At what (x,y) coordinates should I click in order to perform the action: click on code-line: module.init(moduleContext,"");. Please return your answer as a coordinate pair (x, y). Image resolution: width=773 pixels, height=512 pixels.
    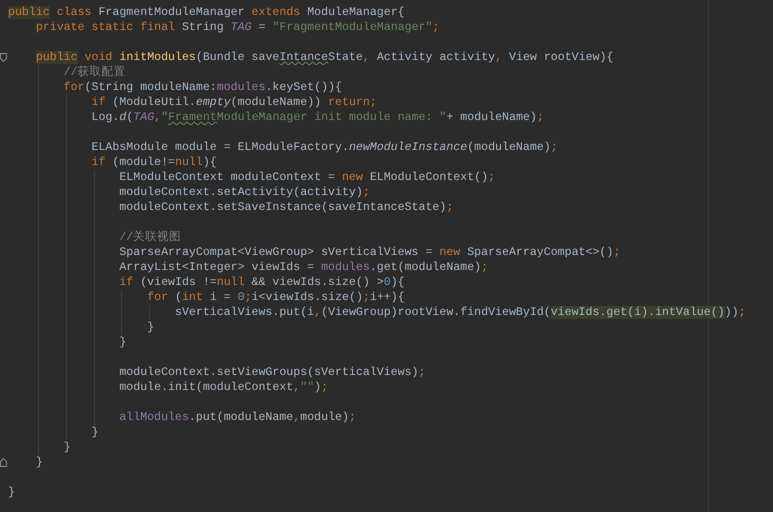
    Looking at the image, I should click on (223, 387).